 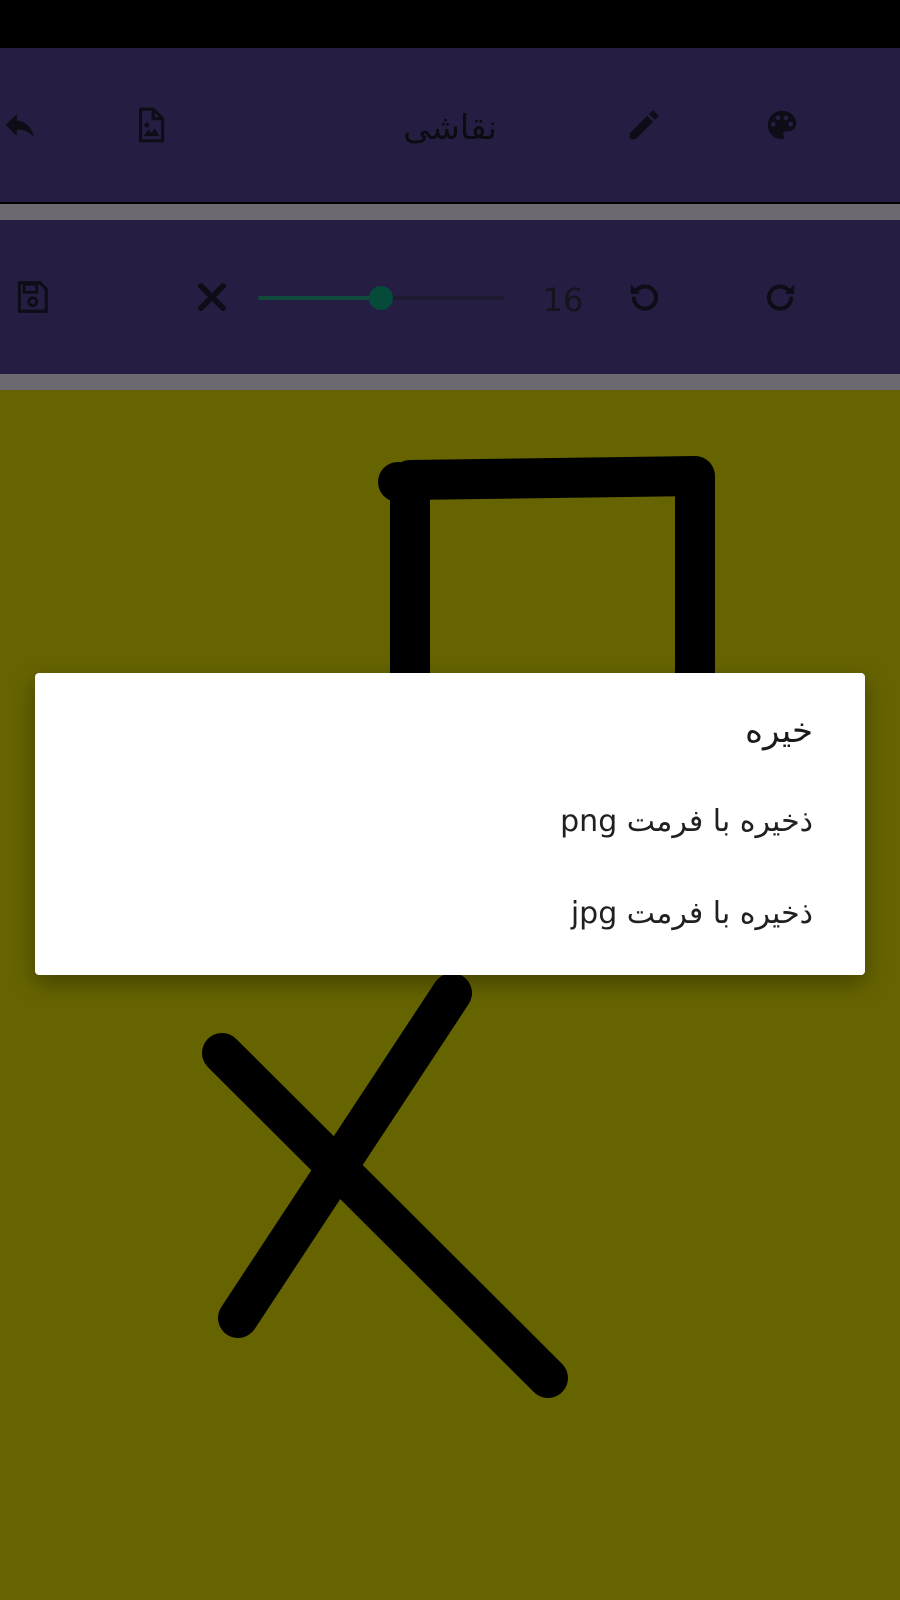 I want to click on save-jpg-option: ذخیره با فرمت jpg, so click(x=443, y=913).